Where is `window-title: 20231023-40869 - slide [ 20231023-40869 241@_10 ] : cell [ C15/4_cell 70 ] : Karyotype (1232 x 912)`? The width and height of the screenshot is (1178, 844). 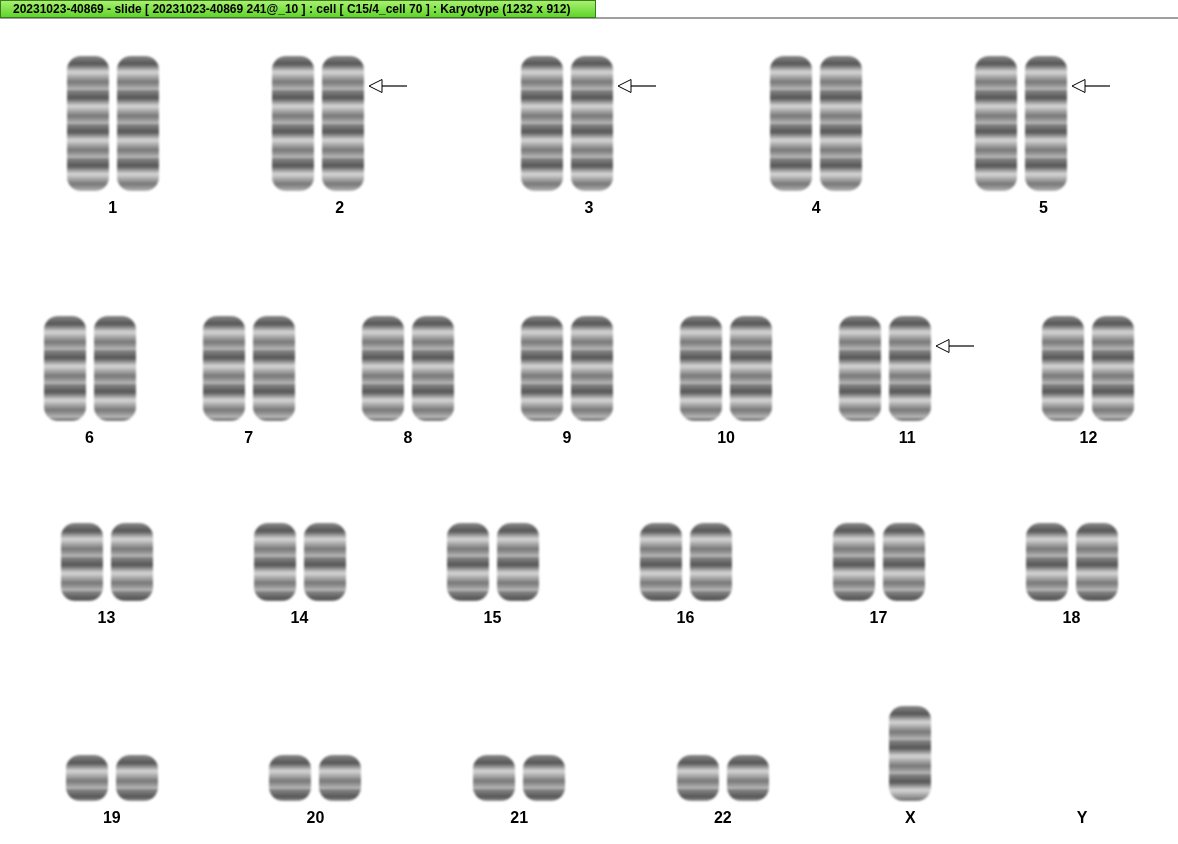 window-title: 20231023-40869 - slide [ 20231023-40869 241@_10 ] : cell [ C15/4_cell 70 ] : Karyotype (1232 x 912) is located at coordinates (298, 9).